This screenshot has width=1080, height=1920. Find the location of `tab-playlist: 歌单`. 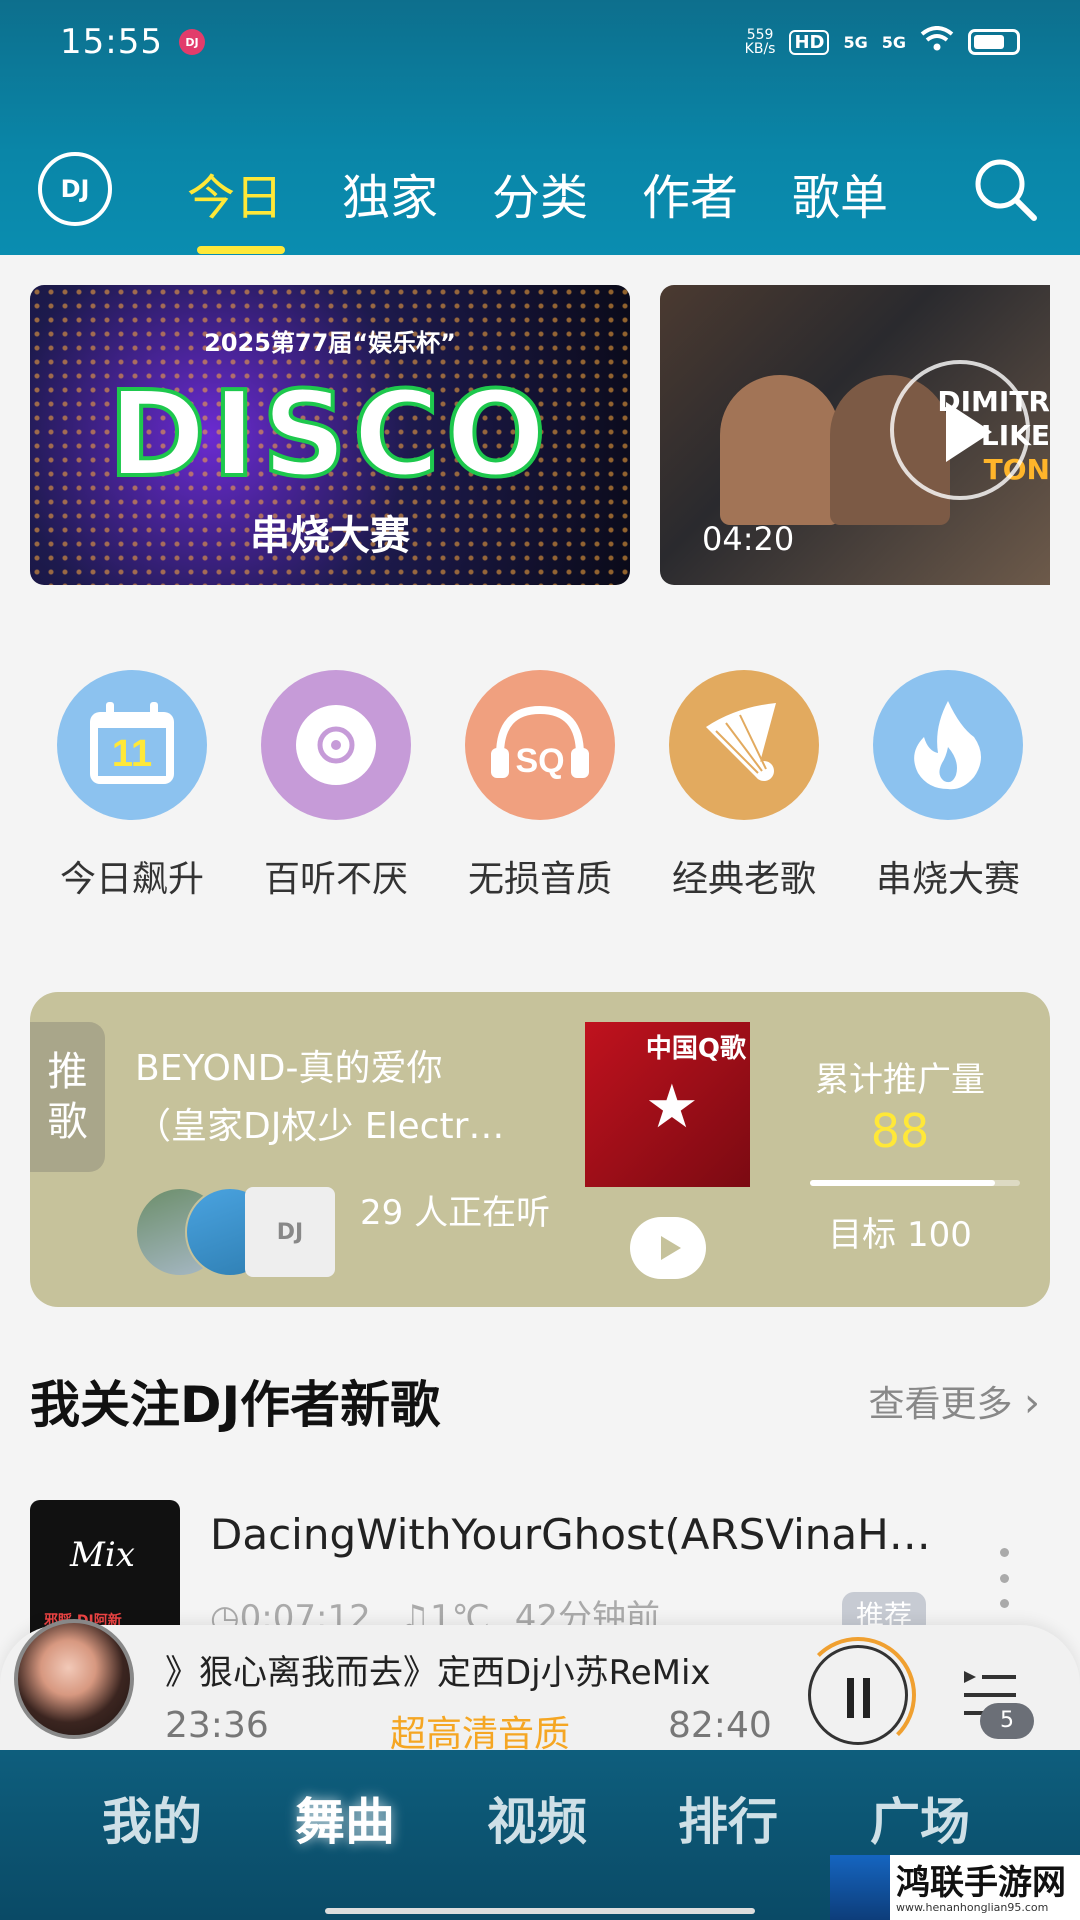

tab-playlist: 歌单 is located at coordinates (840, 193).